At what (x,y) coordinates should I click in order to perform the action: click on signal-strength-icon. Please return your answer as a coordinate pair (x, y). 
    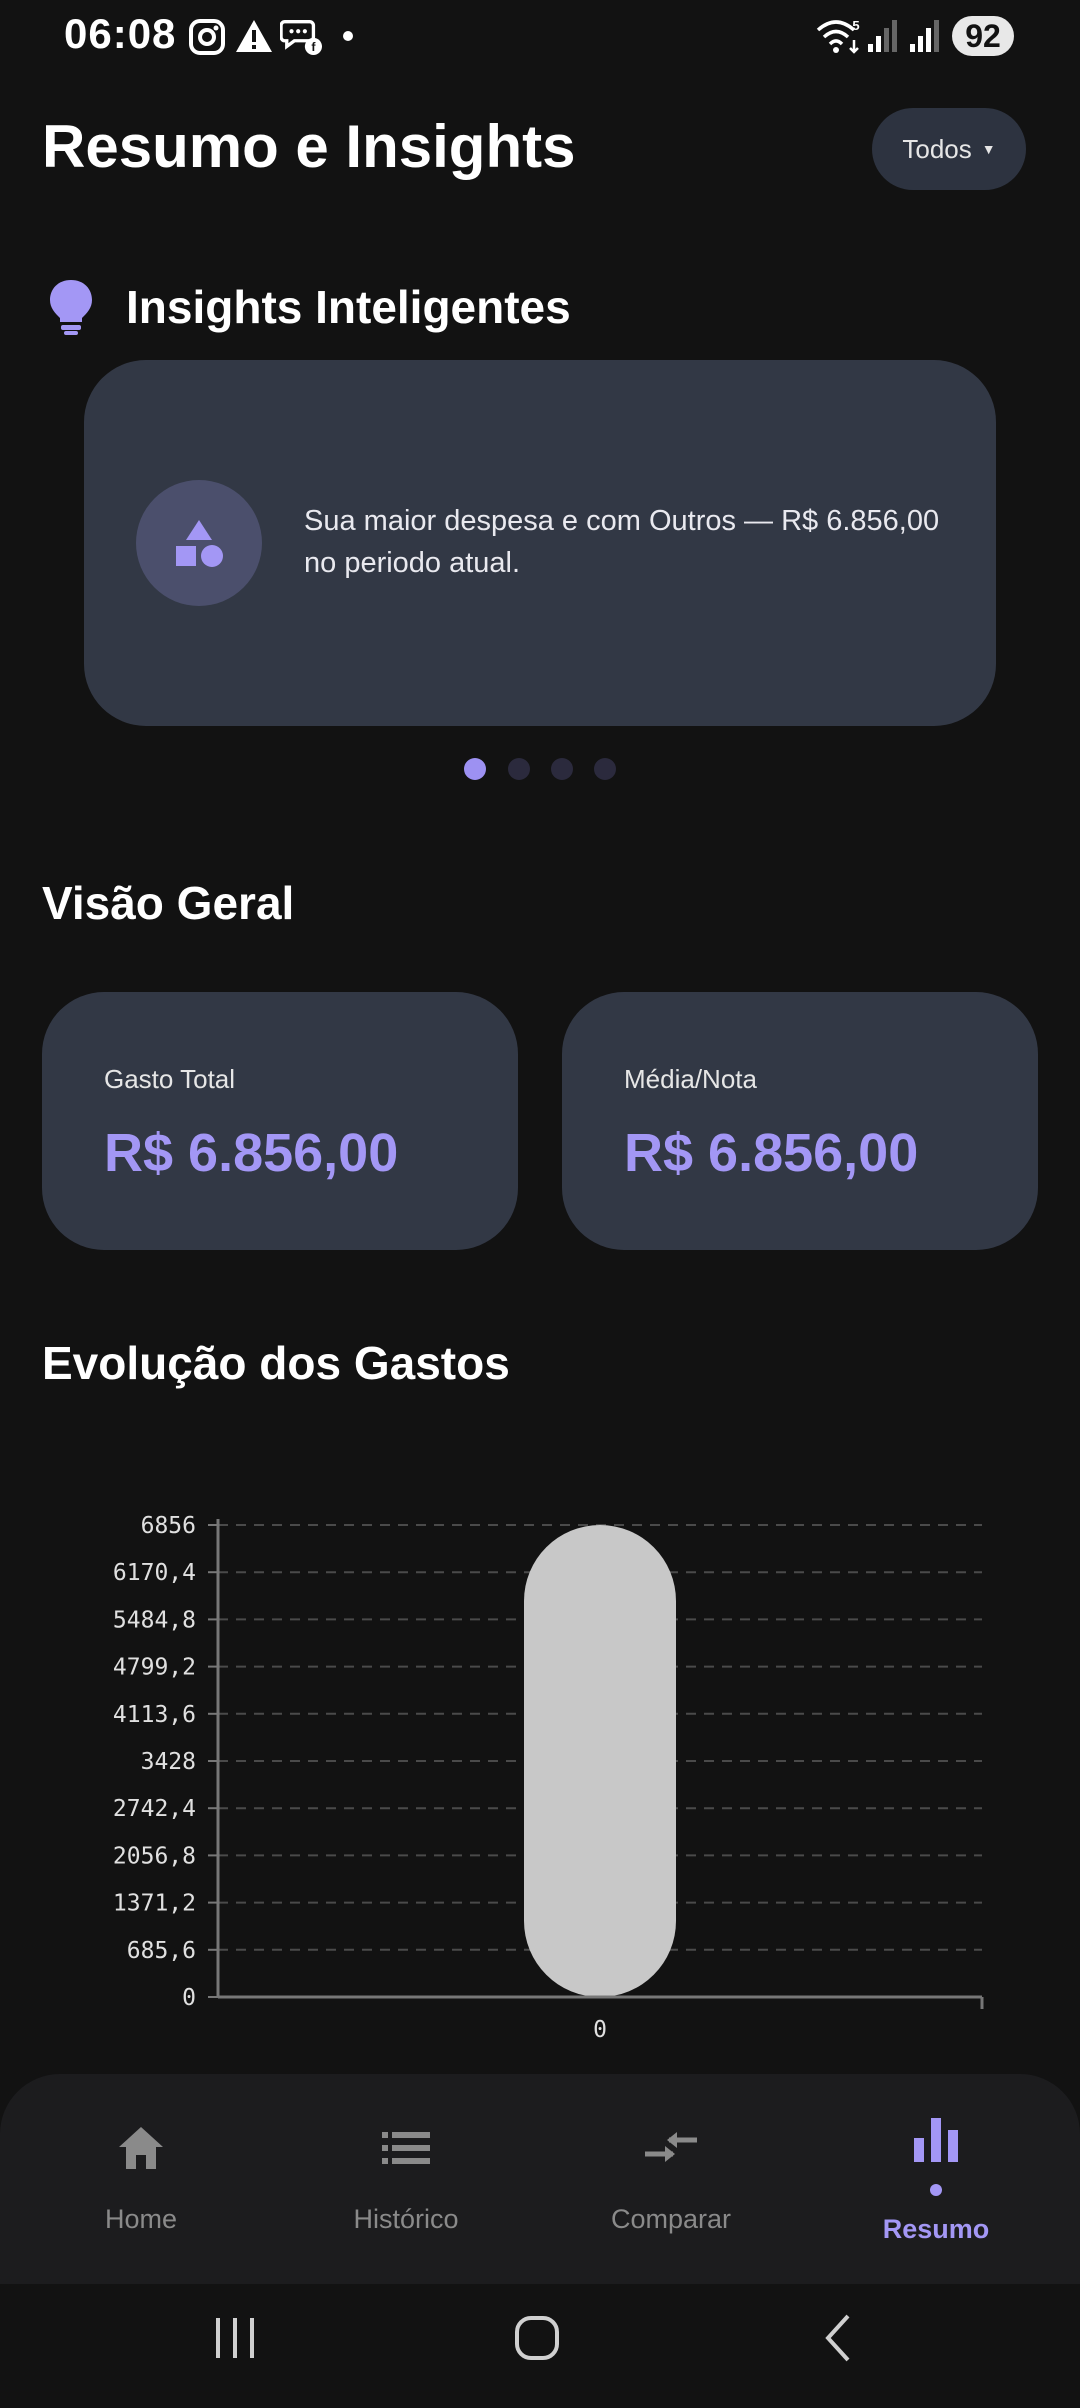
    Looking at the image, I should click on (882, 36).